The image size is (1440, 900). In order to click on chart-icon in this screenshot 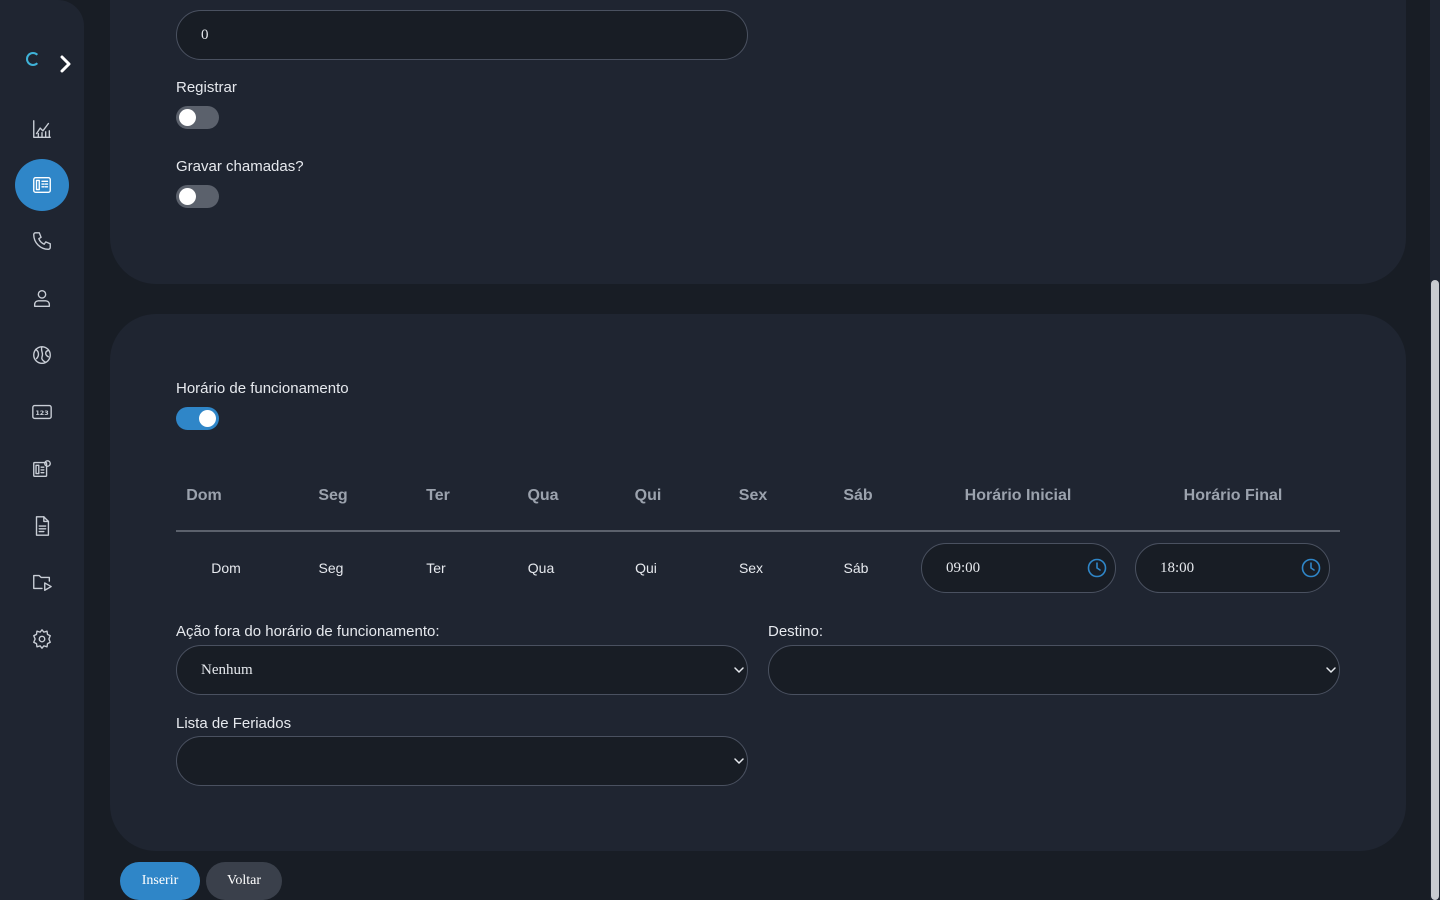, I will do `click(42, 129)`.